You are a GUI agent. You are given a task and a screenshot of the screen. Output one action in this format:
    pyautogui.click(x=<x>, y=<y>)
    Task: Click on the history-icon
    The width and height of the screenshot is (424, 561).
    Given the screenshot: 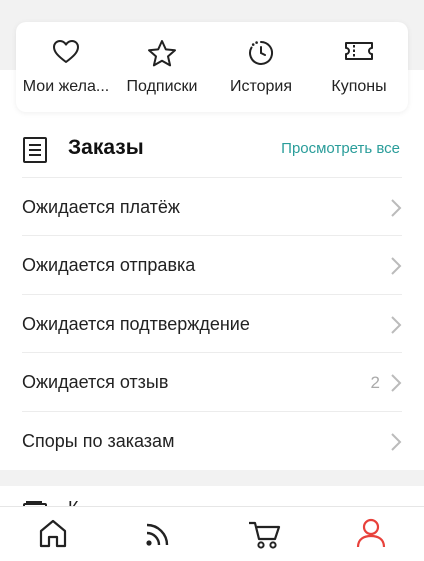 What is the action you would take?
    pyautogui.click(x=261, y=53)
    